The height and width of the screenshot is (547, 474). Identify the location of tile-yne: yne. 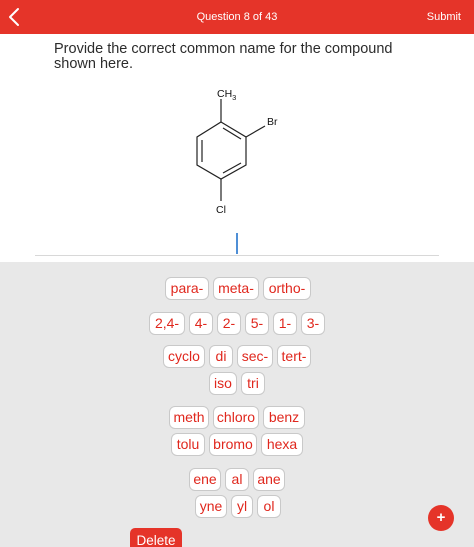
(211, 506).